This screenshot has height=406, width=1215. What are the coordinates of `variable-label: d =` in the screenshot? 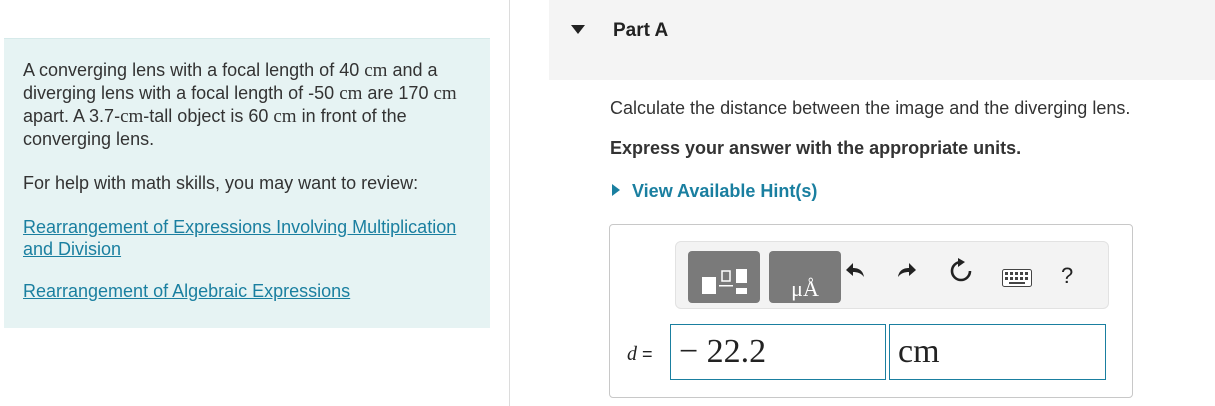 It's located at (640, 354).